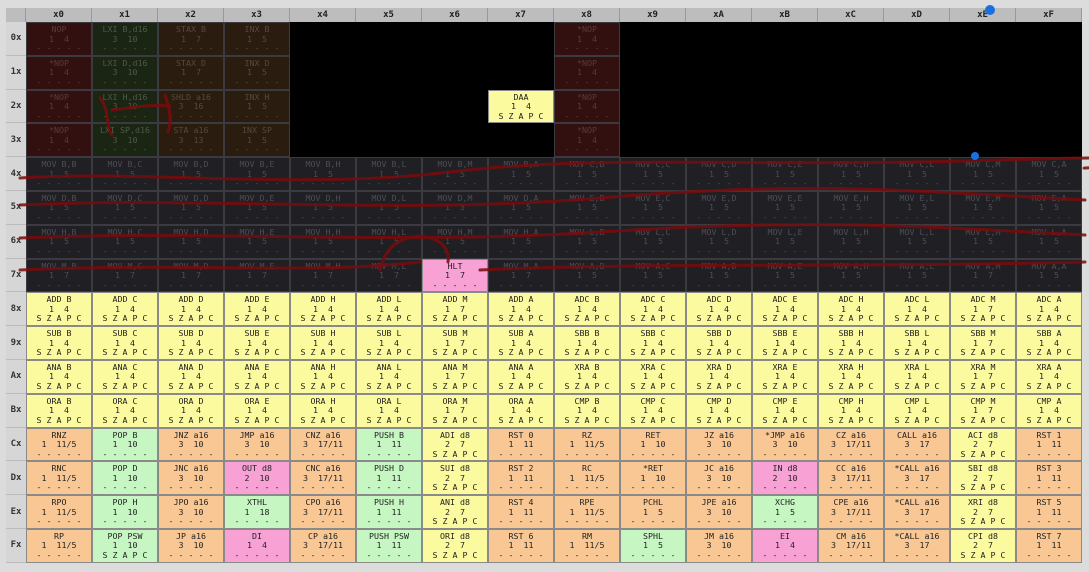 This screenshot has width=1089, height=572. Describe the element at coordinates (719, 376) in the screenshot. I see `opcode-cell: XRA D1 4S Z A P C` at that location.